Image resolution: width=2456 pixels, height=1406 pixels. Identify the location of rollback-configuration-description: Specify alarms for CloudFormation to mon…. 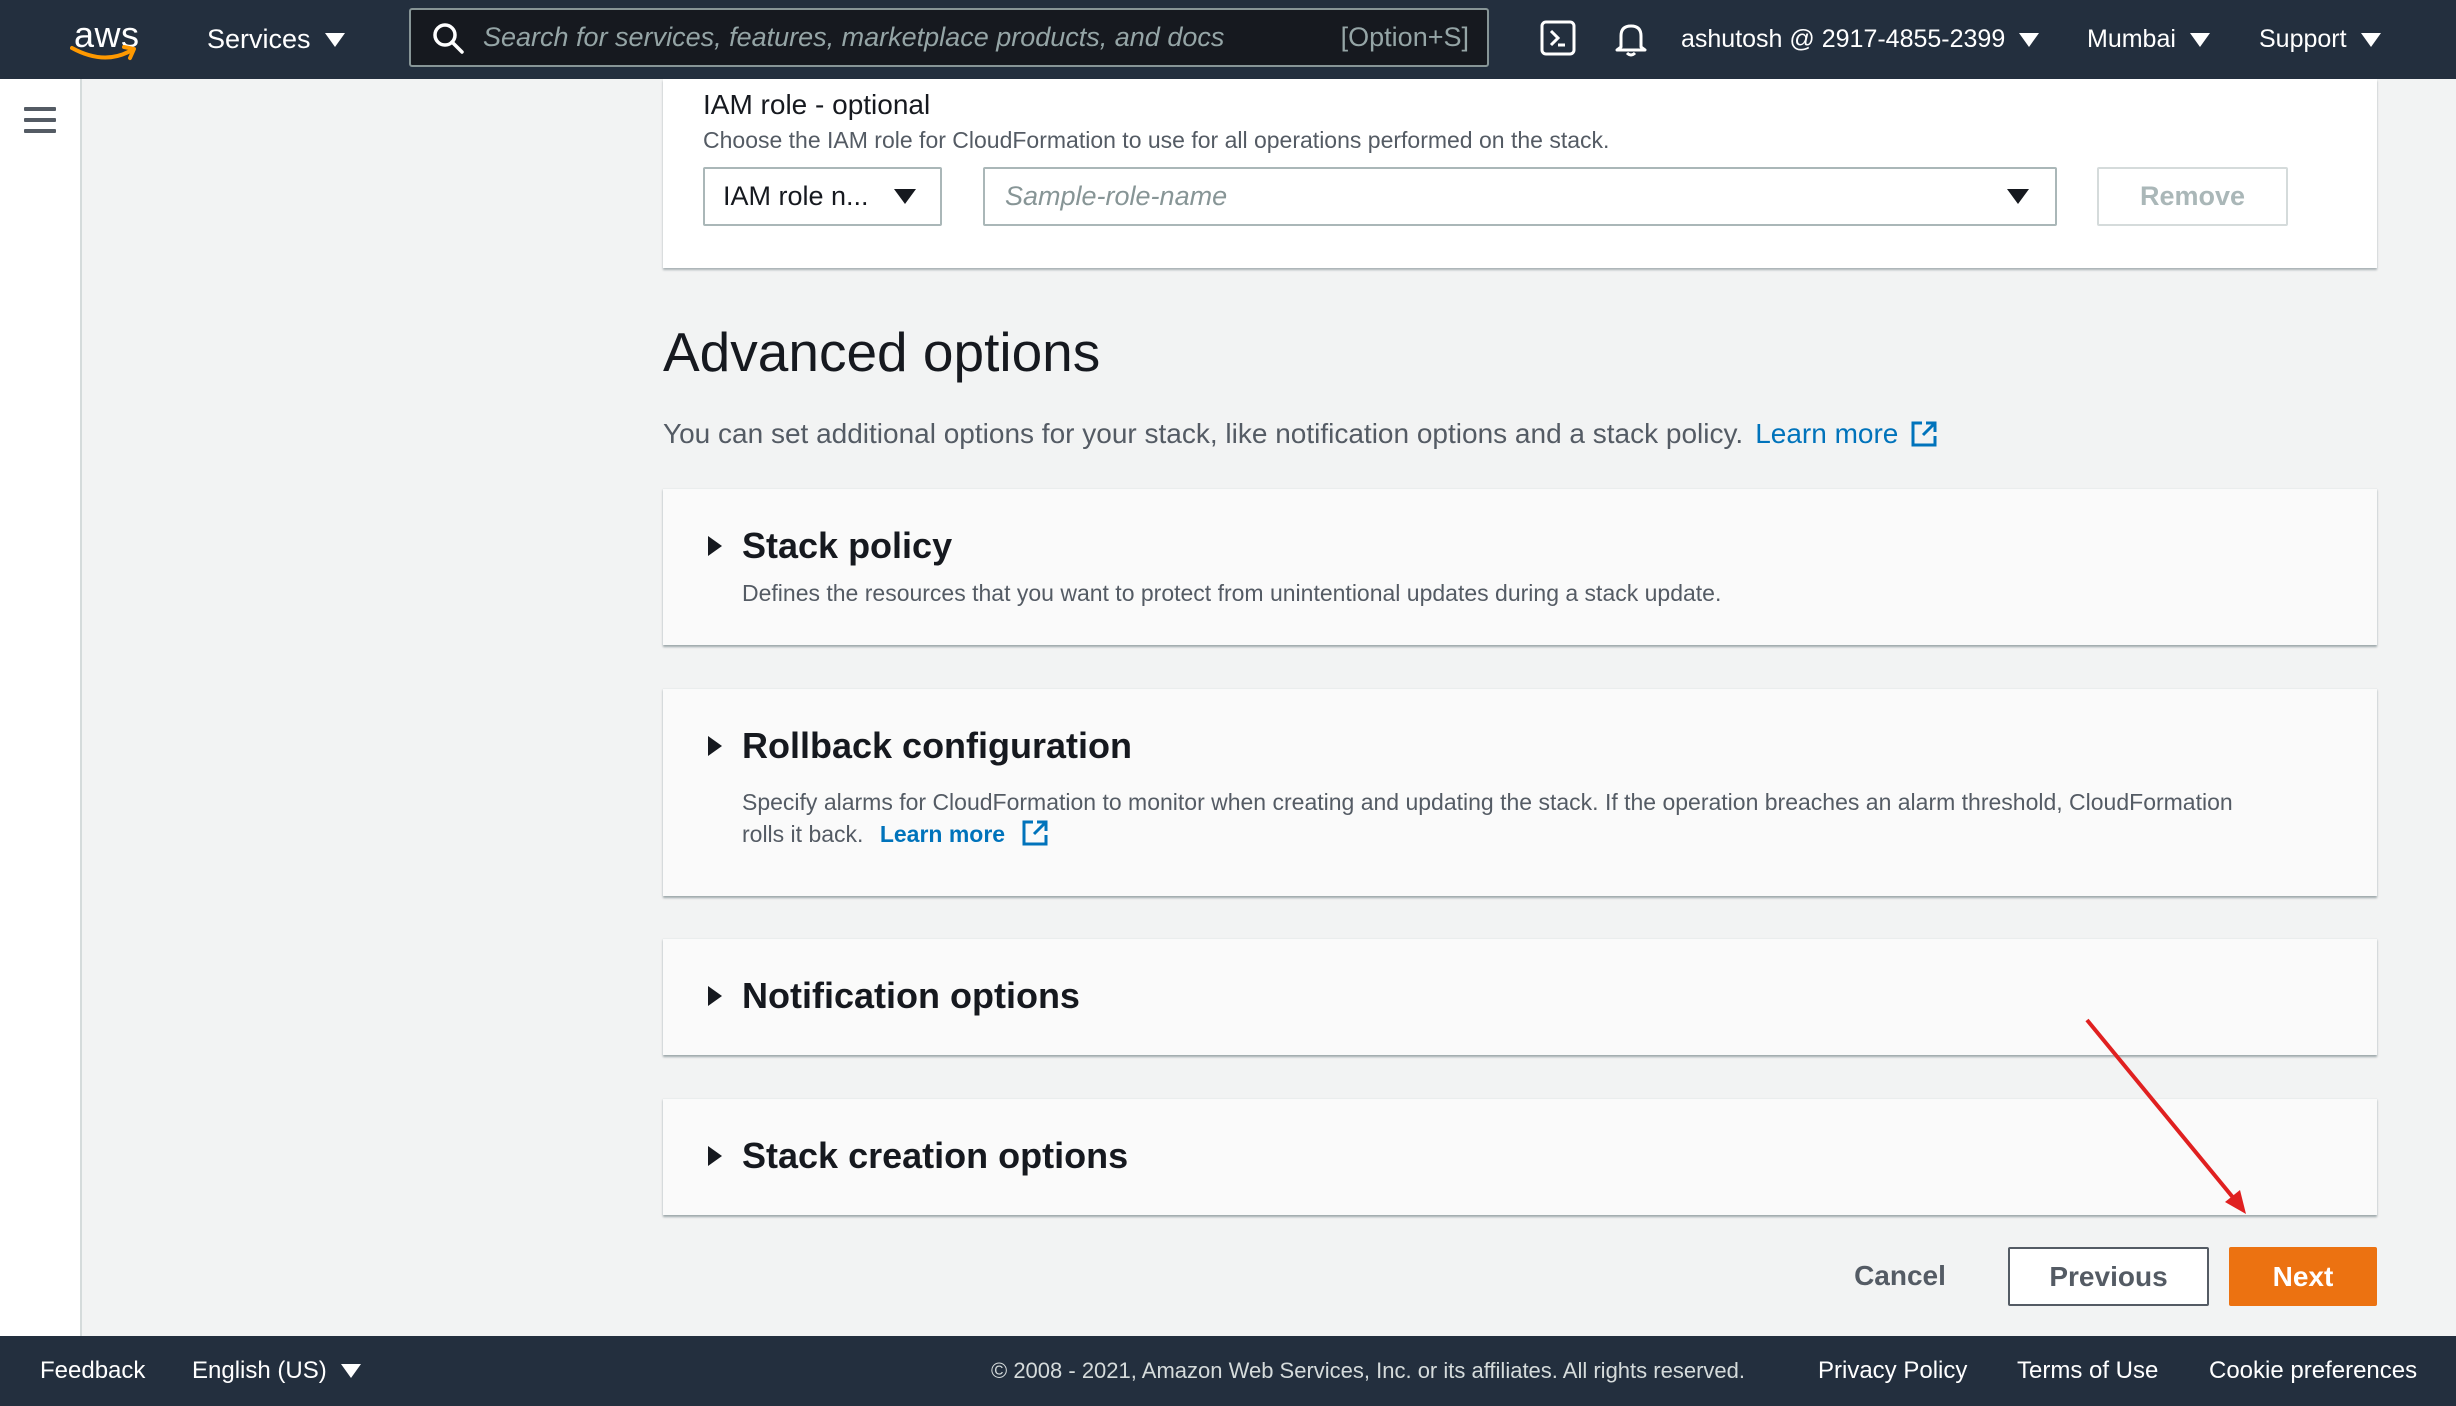
(1502, 818).